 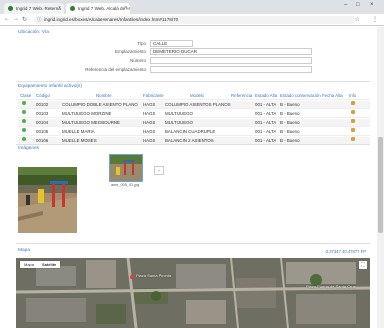 I want to click on browser-tab-2: Ingrid 7 Web. Alcalá de H ×, so click(x=98, y=8).